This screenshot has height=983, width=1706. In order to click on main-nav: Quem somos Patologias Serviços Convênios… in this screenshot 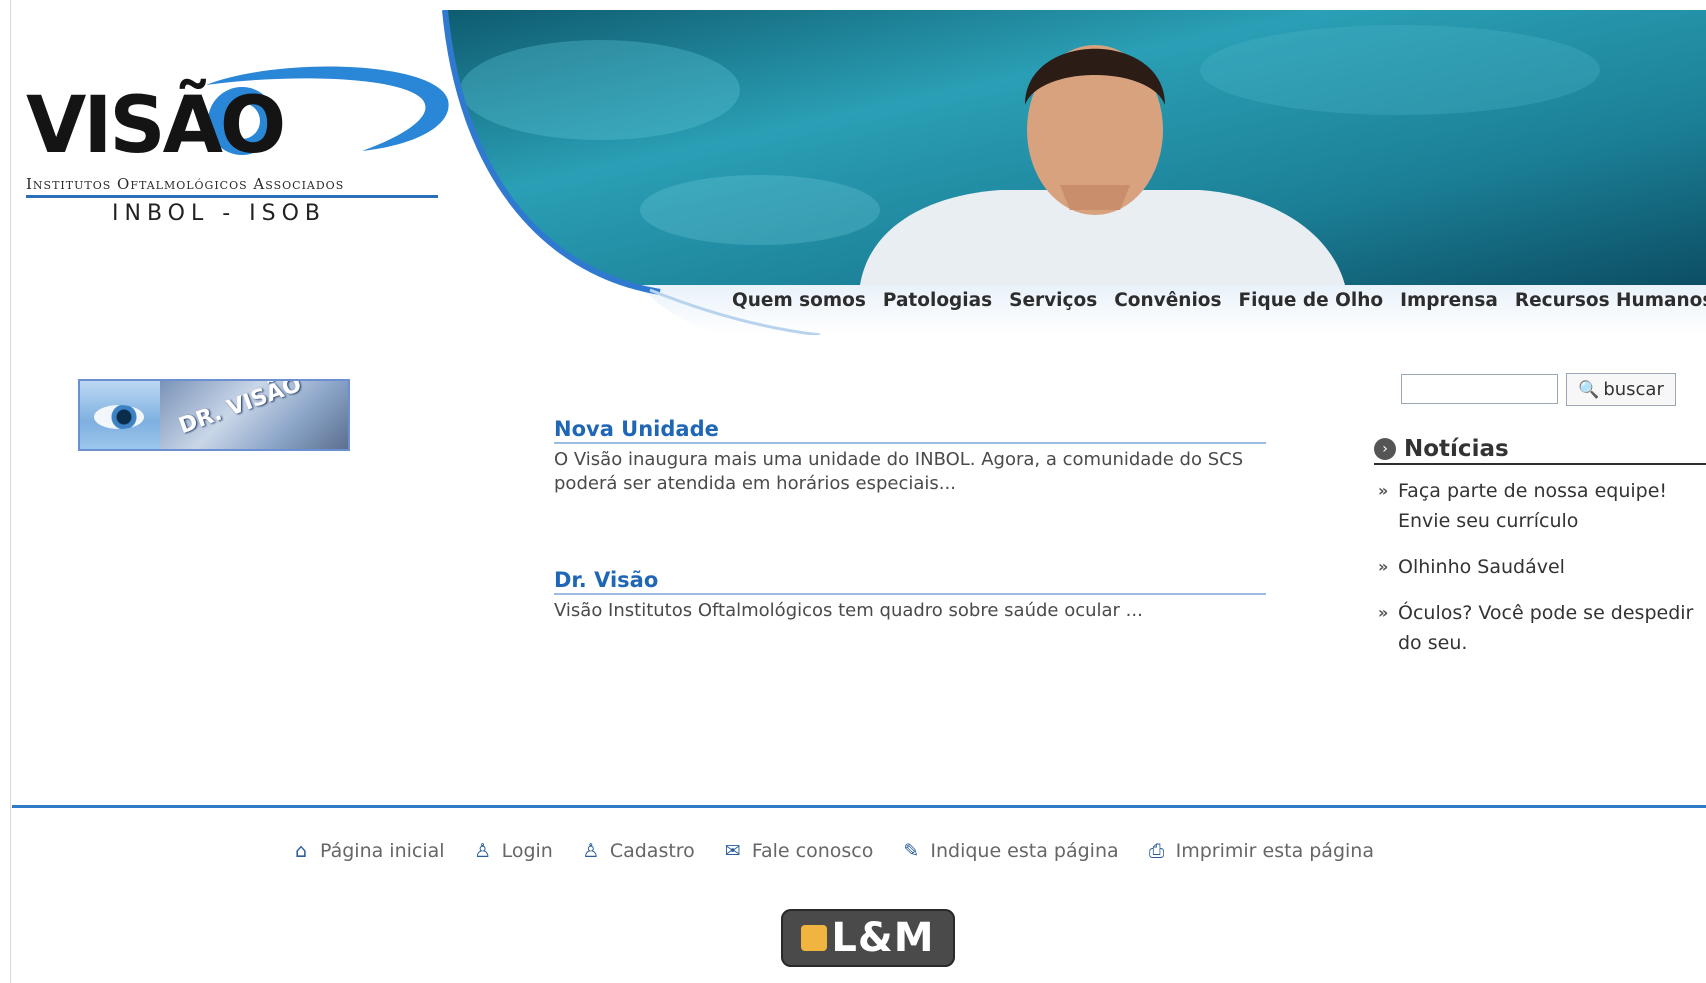, I will do `click(1219, 300)`.